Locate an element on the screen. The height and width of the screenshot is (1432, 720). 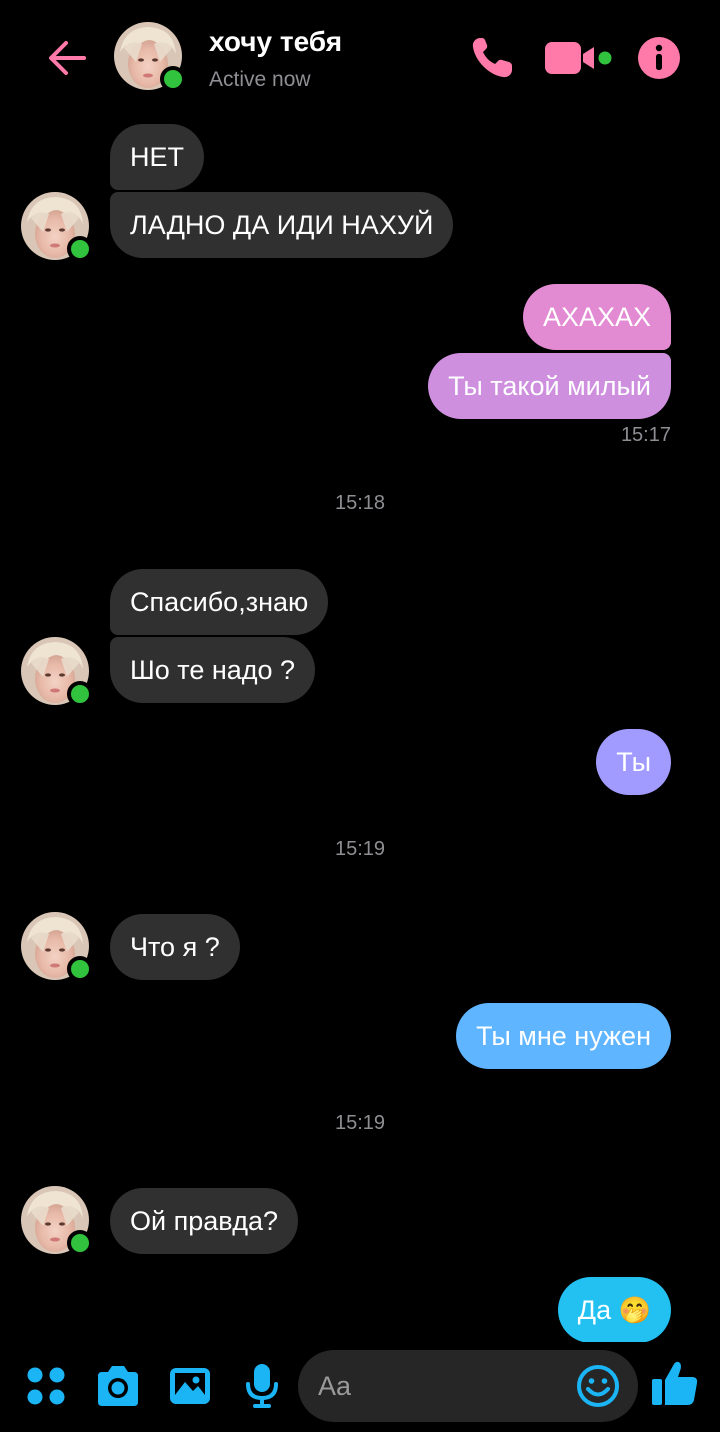
back-arrow-icon is located at coordinates (66, 58).